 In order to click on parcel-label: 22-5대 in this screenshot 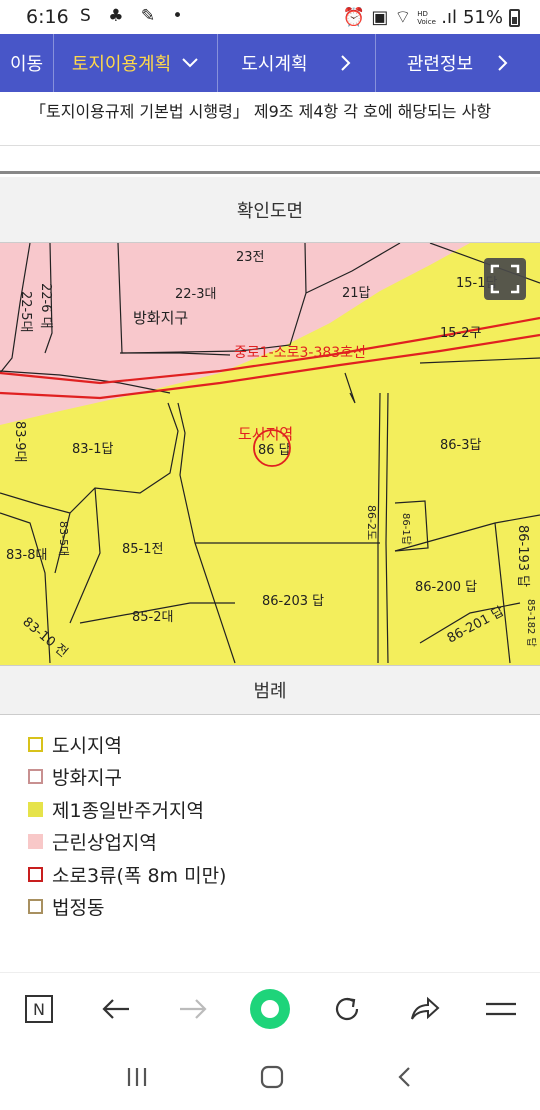, I will do `click(25, 311)`.